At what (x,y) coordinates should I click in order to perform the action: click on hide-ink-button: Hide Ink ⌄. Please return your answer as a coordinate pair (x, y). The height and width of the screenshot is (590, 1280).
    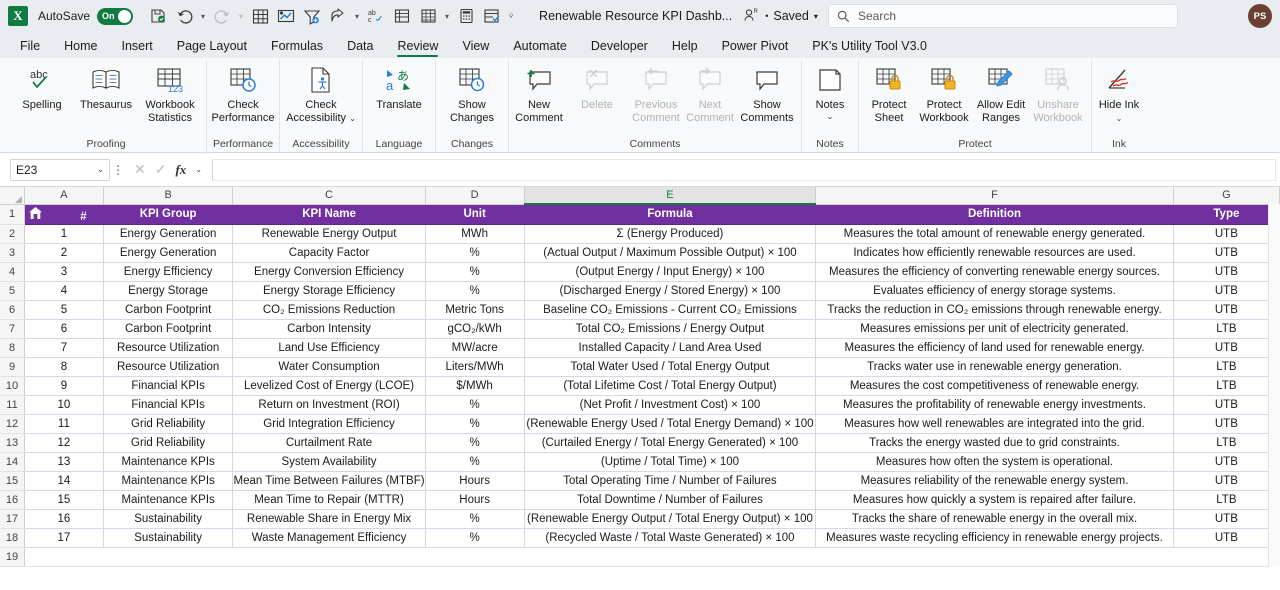
    Looking at the image, I should click on (1119, 92).